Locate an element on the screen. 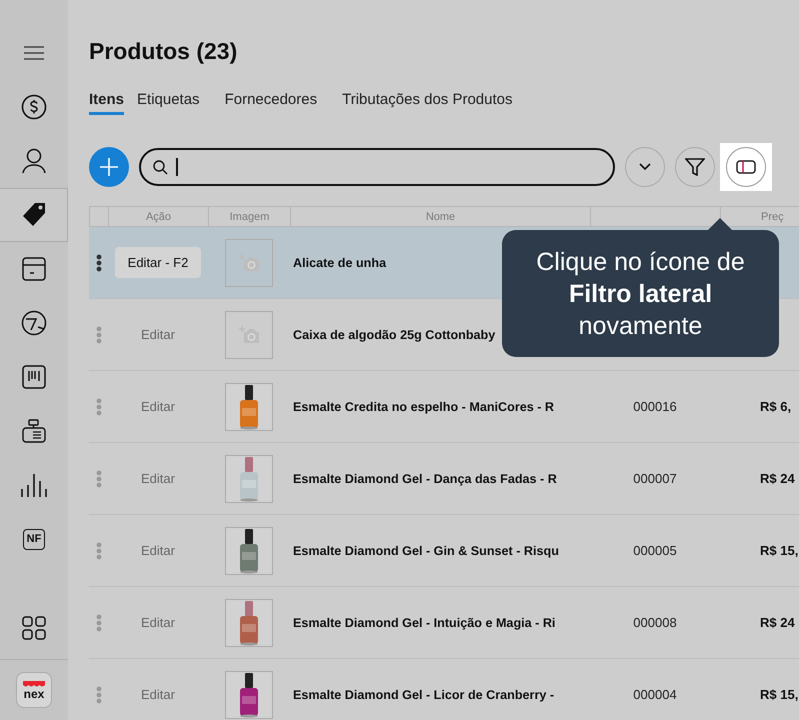 The width and height of the screenshot is (799, 720). table-row: Editar Esmalte Diamond Gel - Gin & Sunset - Risqu 000005 R$ 15, is located at coordinates (444, 551).